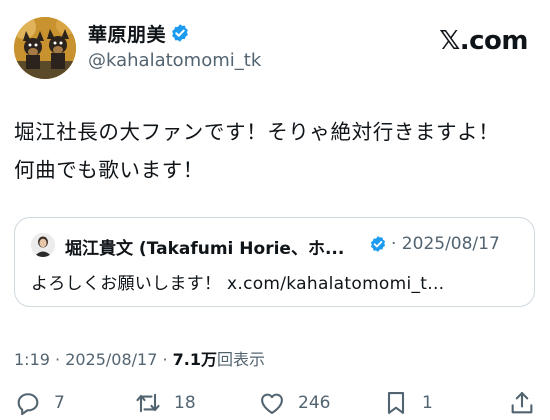 The image size is (550, 420). What do you see at coordinates (427, 403) in the screenshot?
I see `bookmark-count: 1` at bounding box center [427, 403].